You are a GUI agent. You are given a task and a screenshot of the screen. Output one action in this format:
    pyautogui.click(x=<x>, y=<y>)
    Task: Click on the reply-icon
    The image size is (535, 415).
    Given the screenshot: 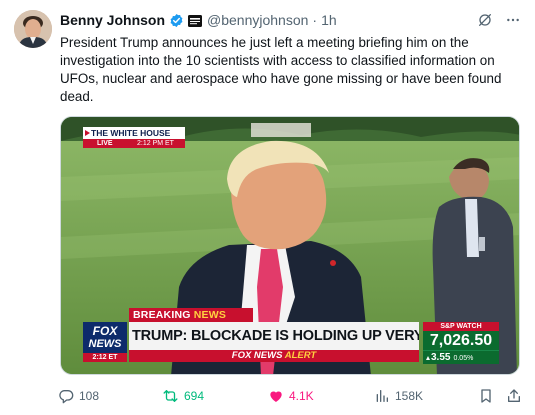 What is the action you would take?
    pyautogui.click(x=66, y=396)
    